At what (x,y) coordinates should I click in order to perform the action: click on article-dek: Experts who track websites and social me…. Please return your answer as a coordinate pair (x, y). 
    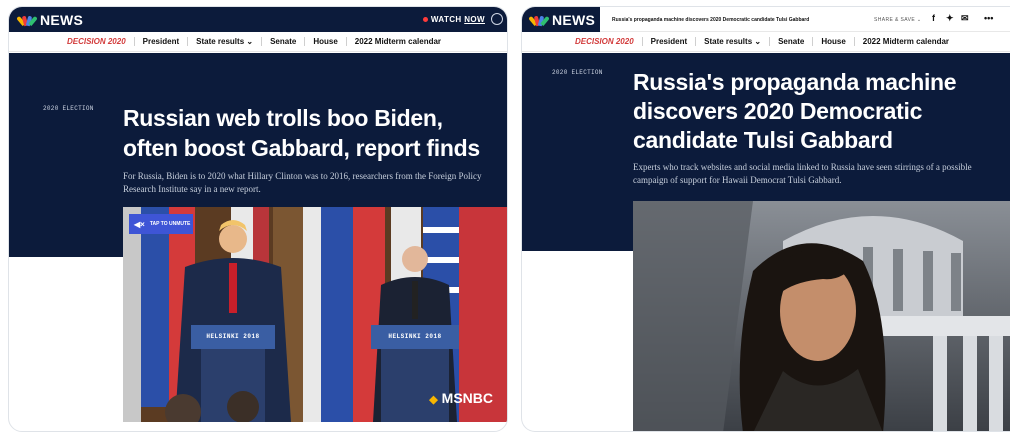
    Looking at the image, I should click on (802, 173).